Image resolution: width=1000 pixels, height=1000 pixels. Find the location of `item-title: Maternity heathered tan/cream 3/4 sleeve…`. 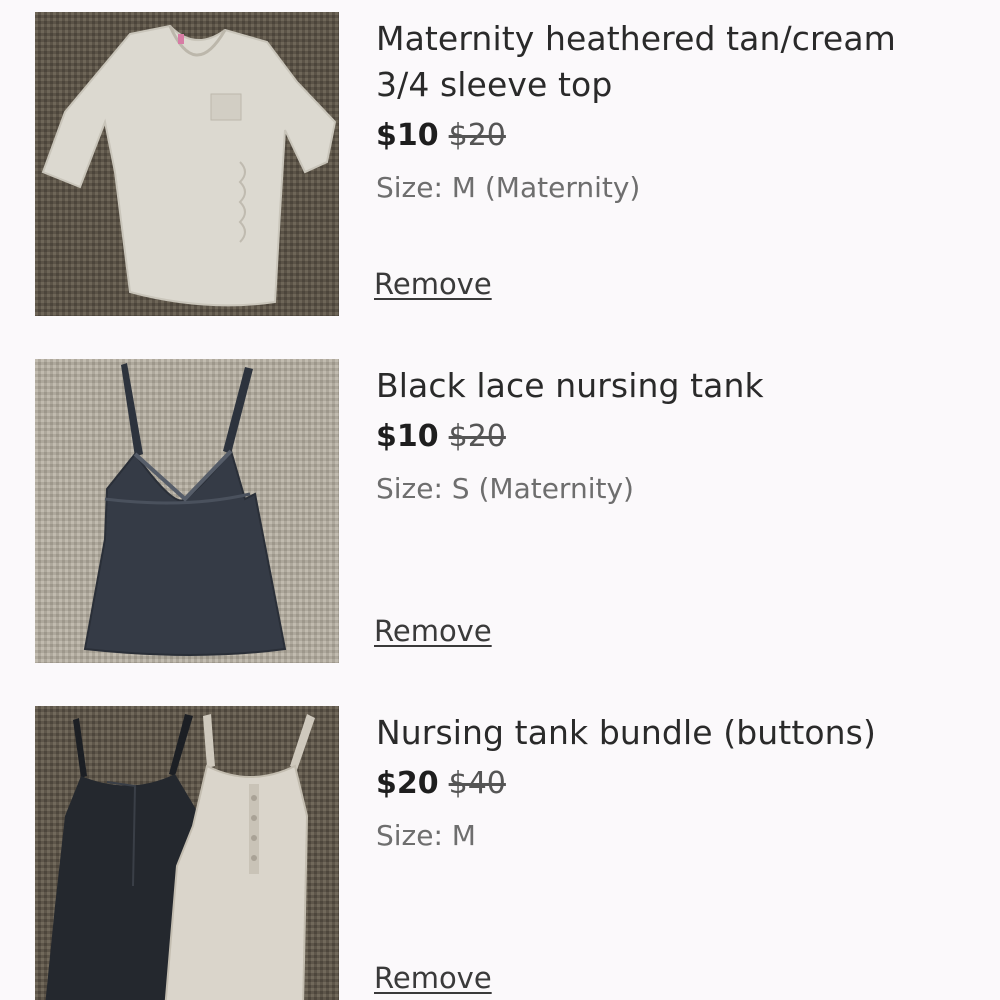

item-title: Maternity heathered tan/cream 3/4 sleeve… is located at coordinates (676, 62).